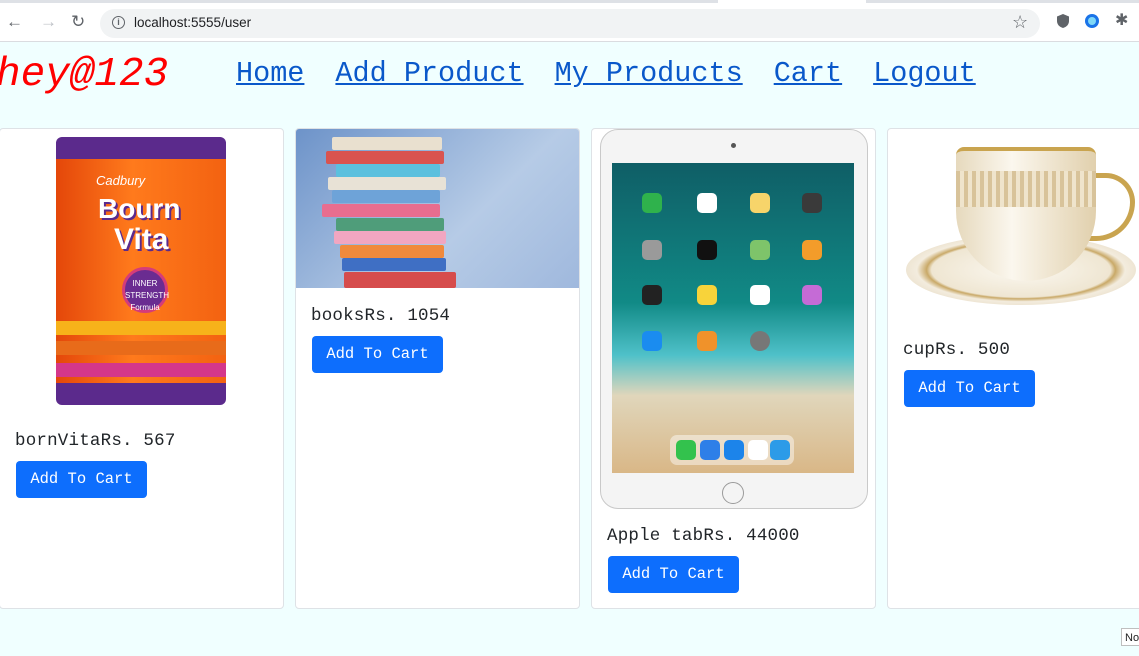  Describe the element at coordinates (1092, 21) in the screenshot. I see `globe-icon` at that location.